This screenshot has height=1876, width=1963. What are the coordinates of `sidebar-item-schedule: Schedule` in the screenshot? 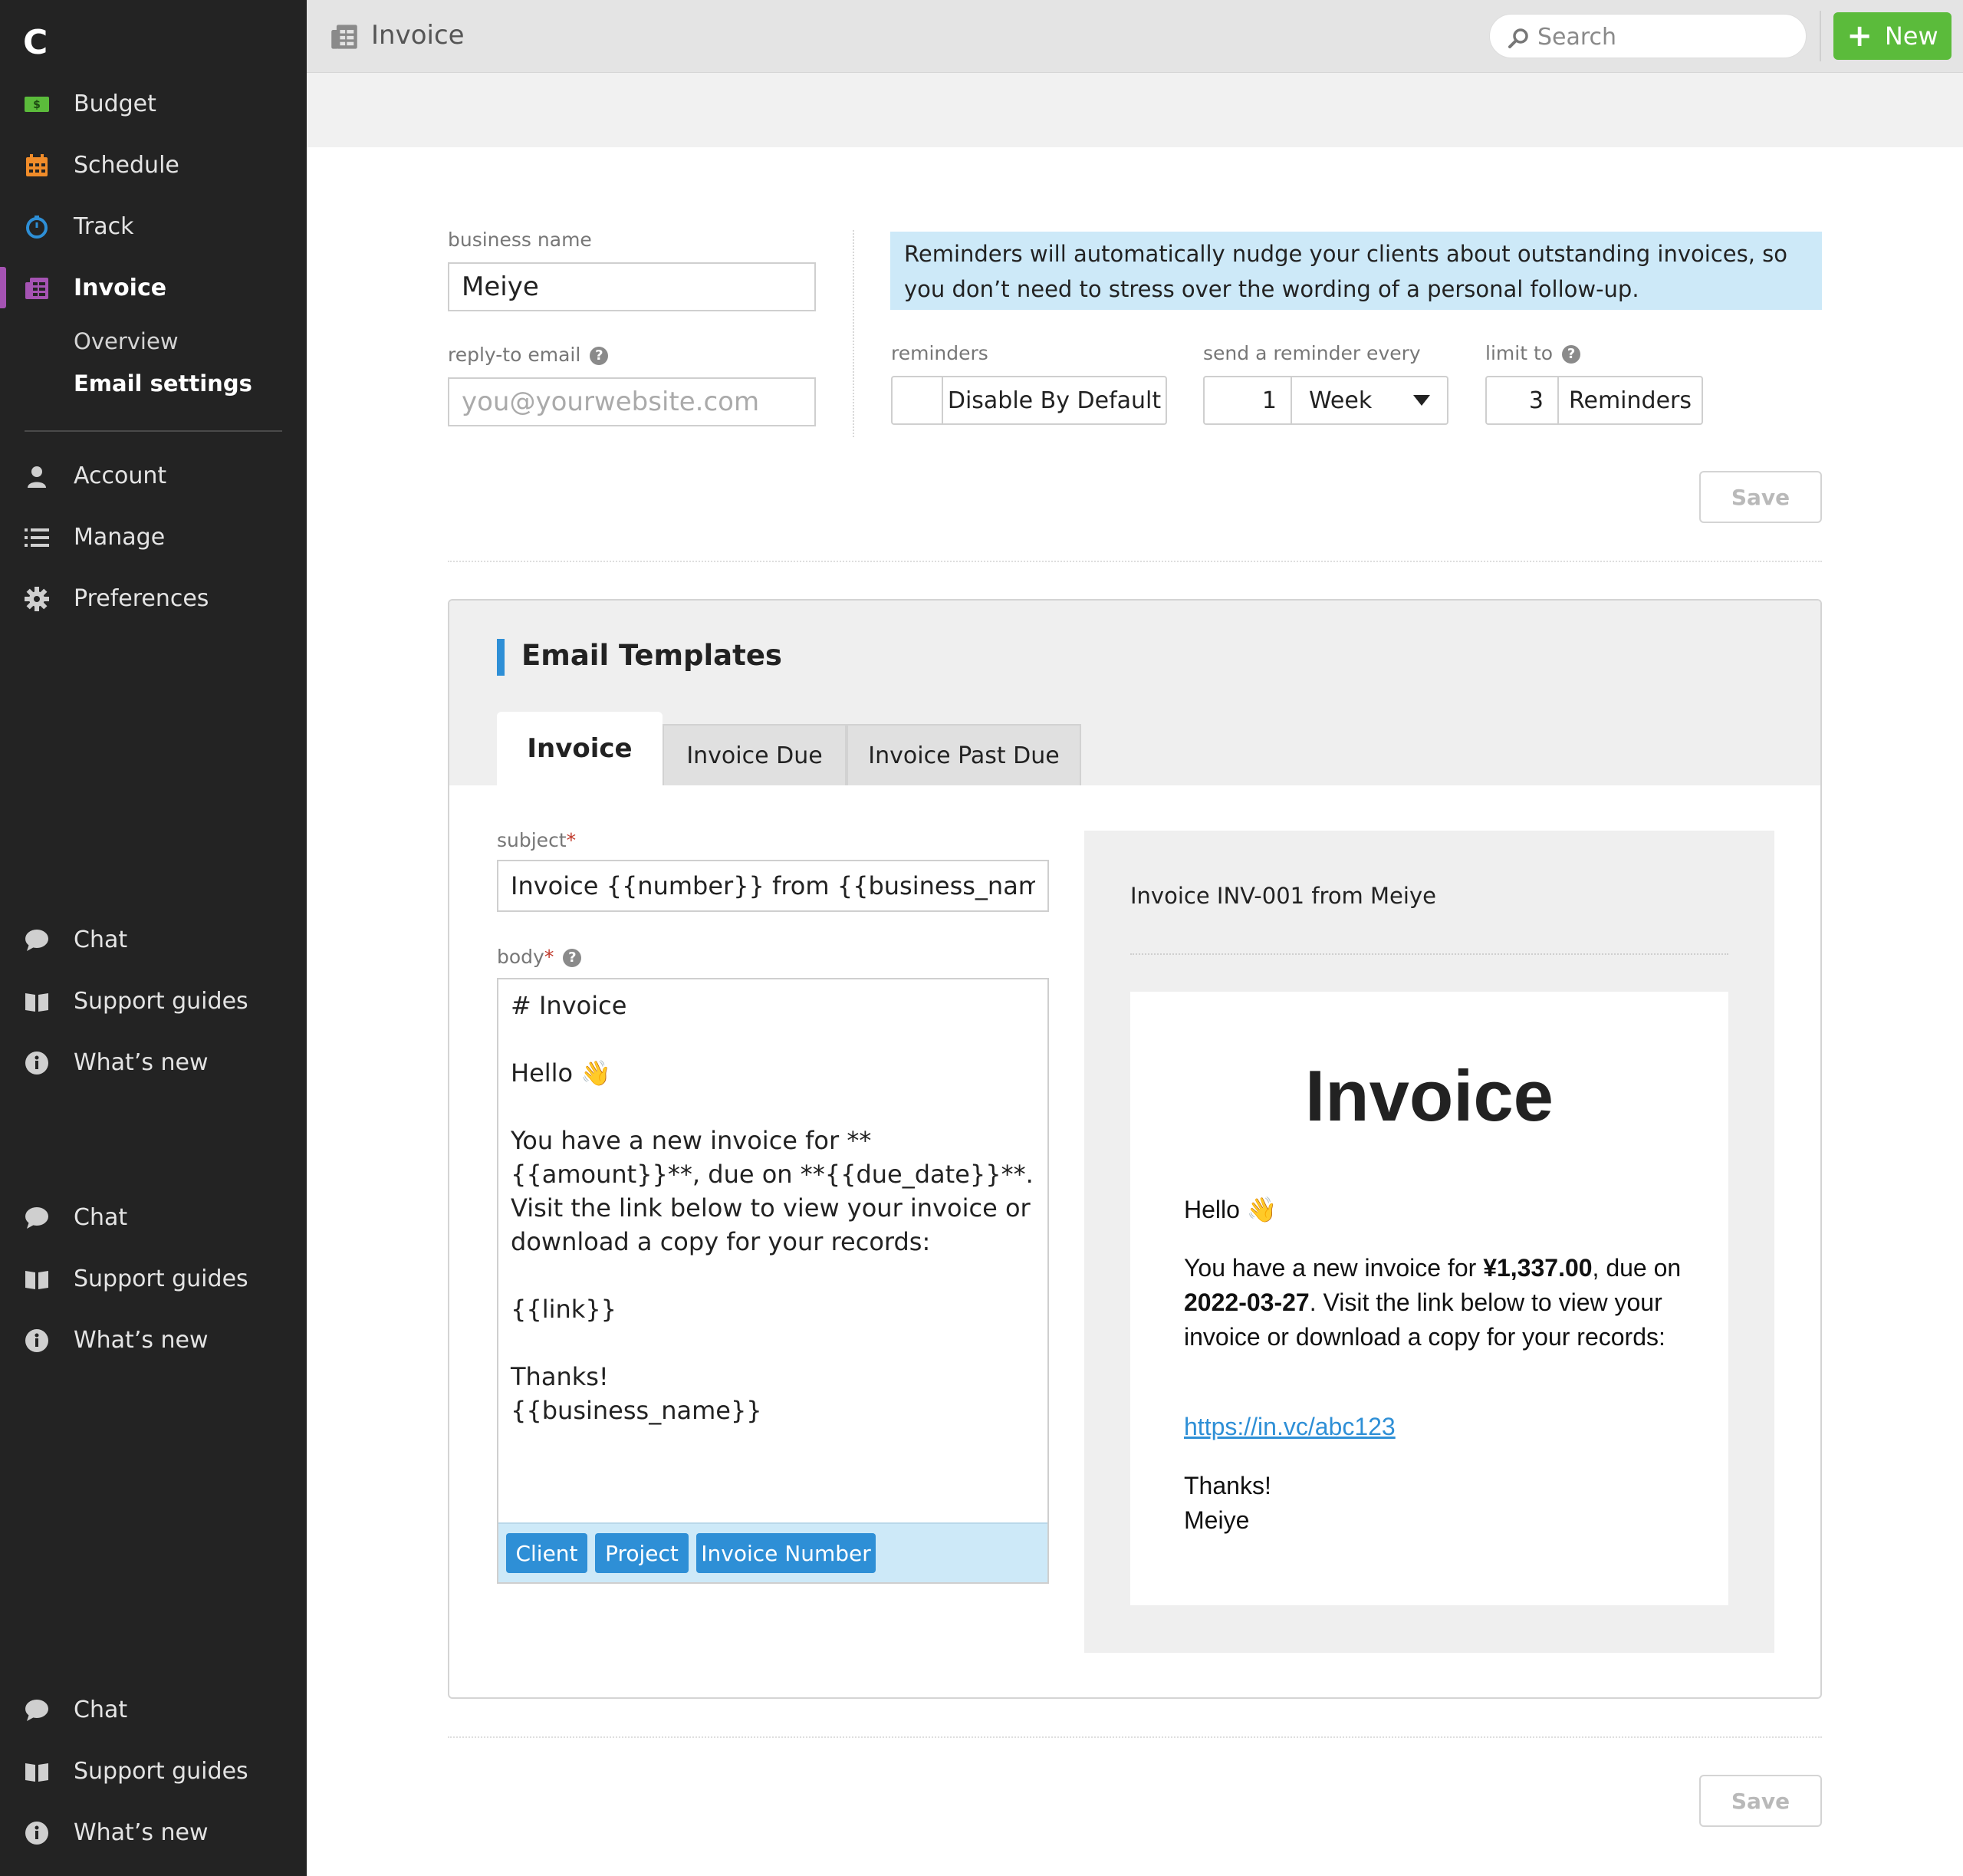 It's located at (153, 165).